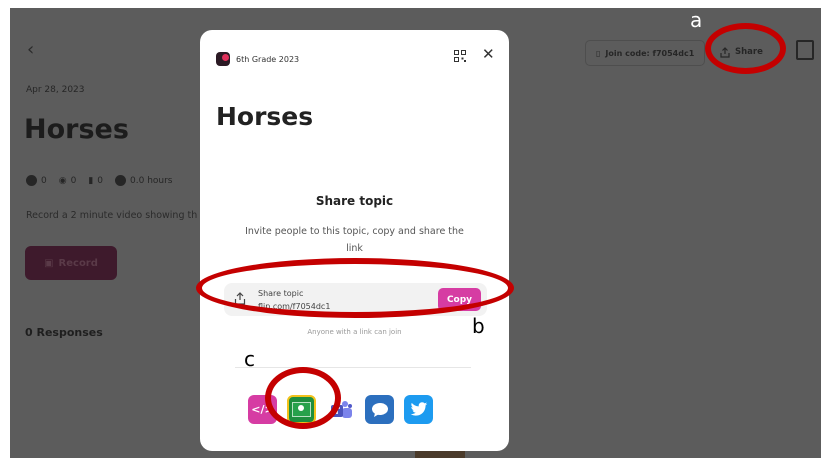 The height and width of the screenshot is (458, 821). What do you see at coordinates (151, 180) in the screenshot?
I see `hours-count: 0.0 hours` at bounding box center [151, 180].